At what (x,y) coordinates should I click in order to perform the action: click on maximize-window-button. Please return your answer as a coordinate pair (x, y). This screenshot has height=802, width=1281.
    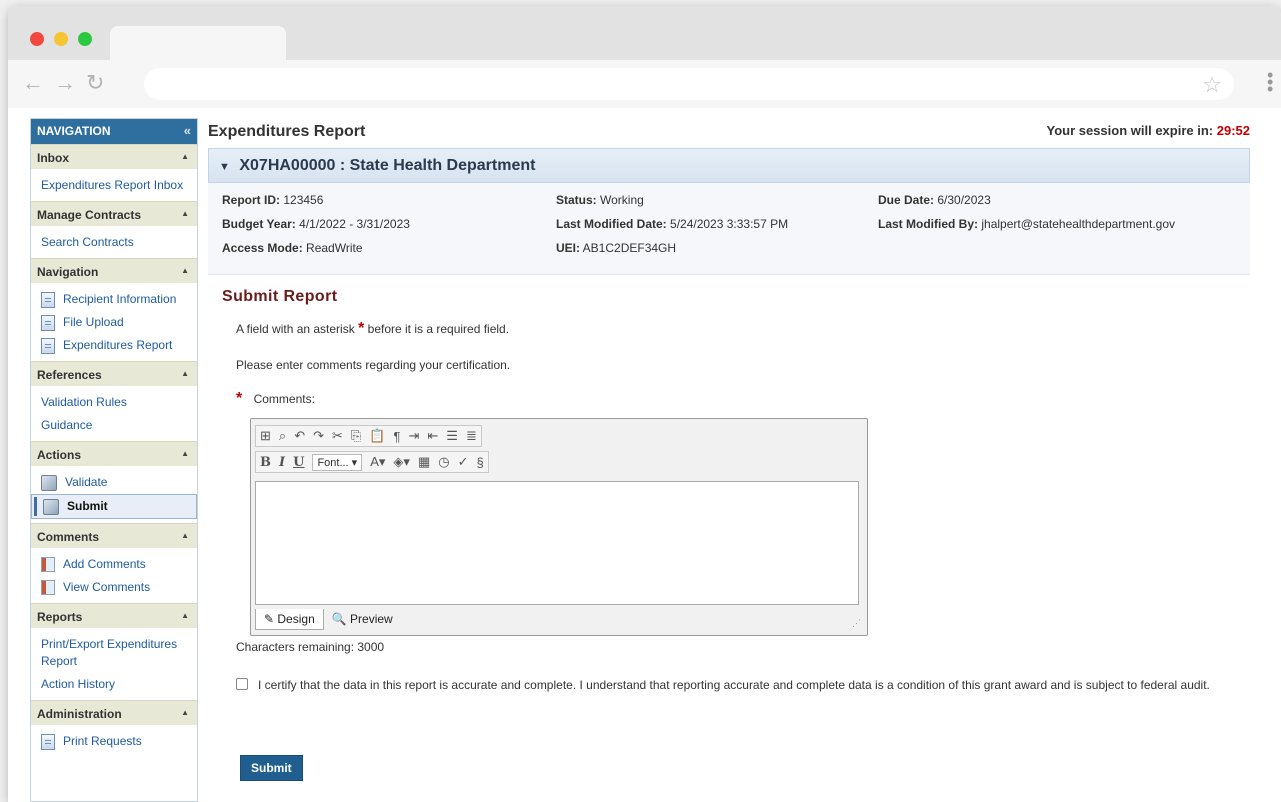
    Looking at the image, I should click on (85, 39).